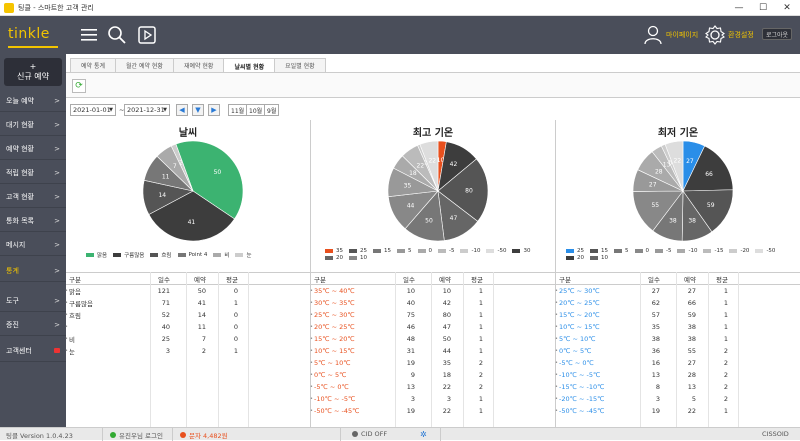 This screenshot has width=800, height=441. Describe the element at coordinates (432, 399) in the screenshot. I see `table-row: -10℃ ~ -5℃ 3 3 1 •` at that location.